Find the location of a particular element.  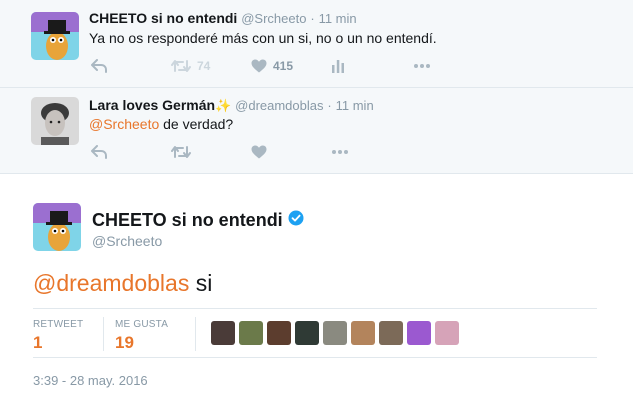

like-button is located at coordinates (259, 152).